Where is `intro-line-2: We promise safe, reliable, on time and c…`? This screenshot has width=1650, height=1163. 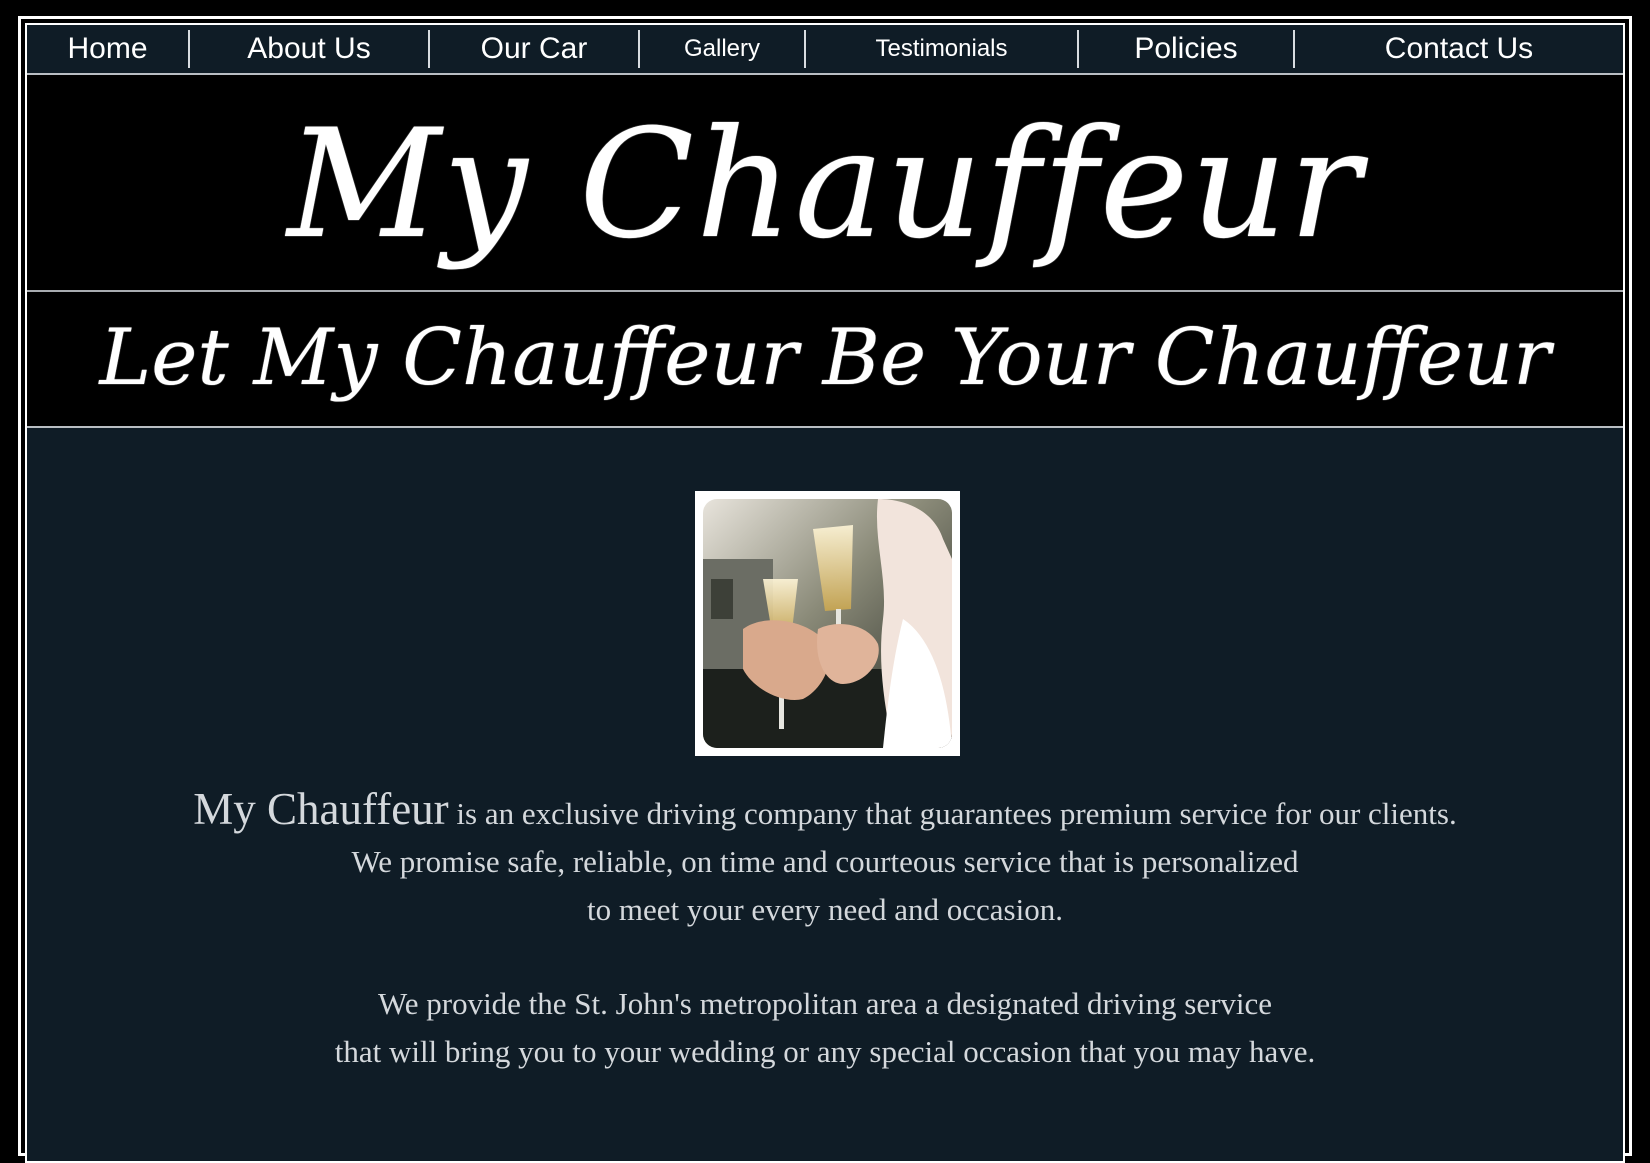 intro-line-2: We promise safe, reliable, on time and c… is located at coordinates (825, 861).